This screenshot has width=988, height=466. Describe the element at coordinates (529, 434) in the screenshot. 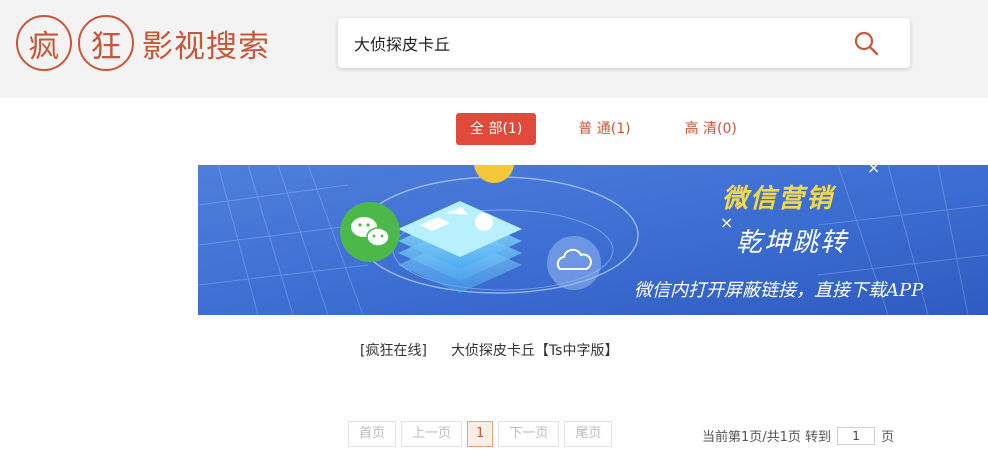

I see `next-page-button: 下一页` at that location.